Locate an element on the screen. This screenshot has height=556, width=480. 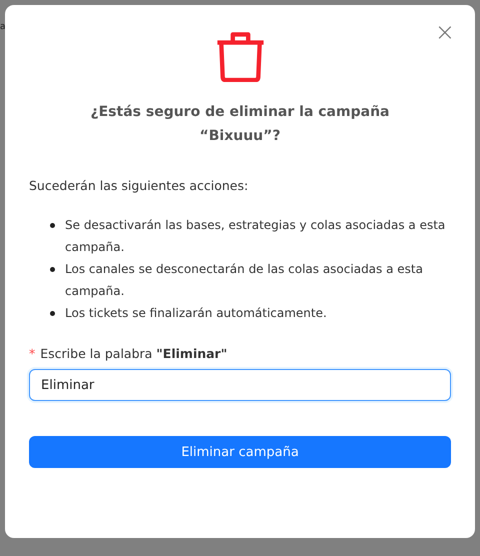
trash-icon is located at coordinates (240, 57).